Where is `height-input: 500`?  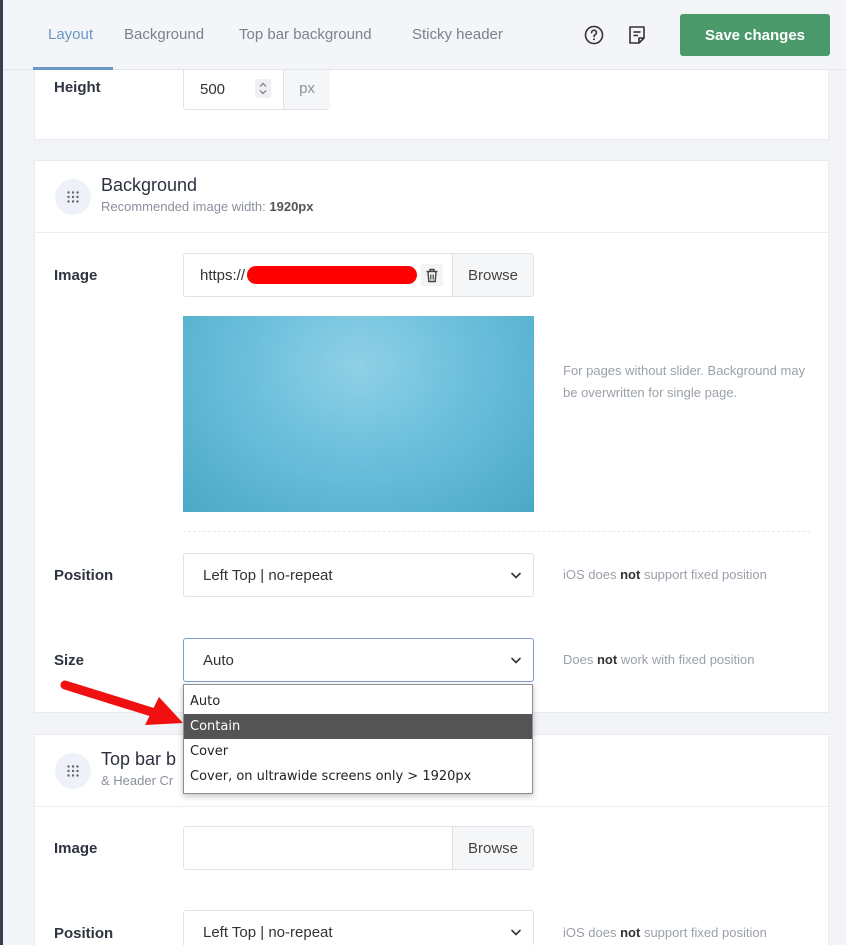
height-input: 500 is located at coordinates (212, 89).